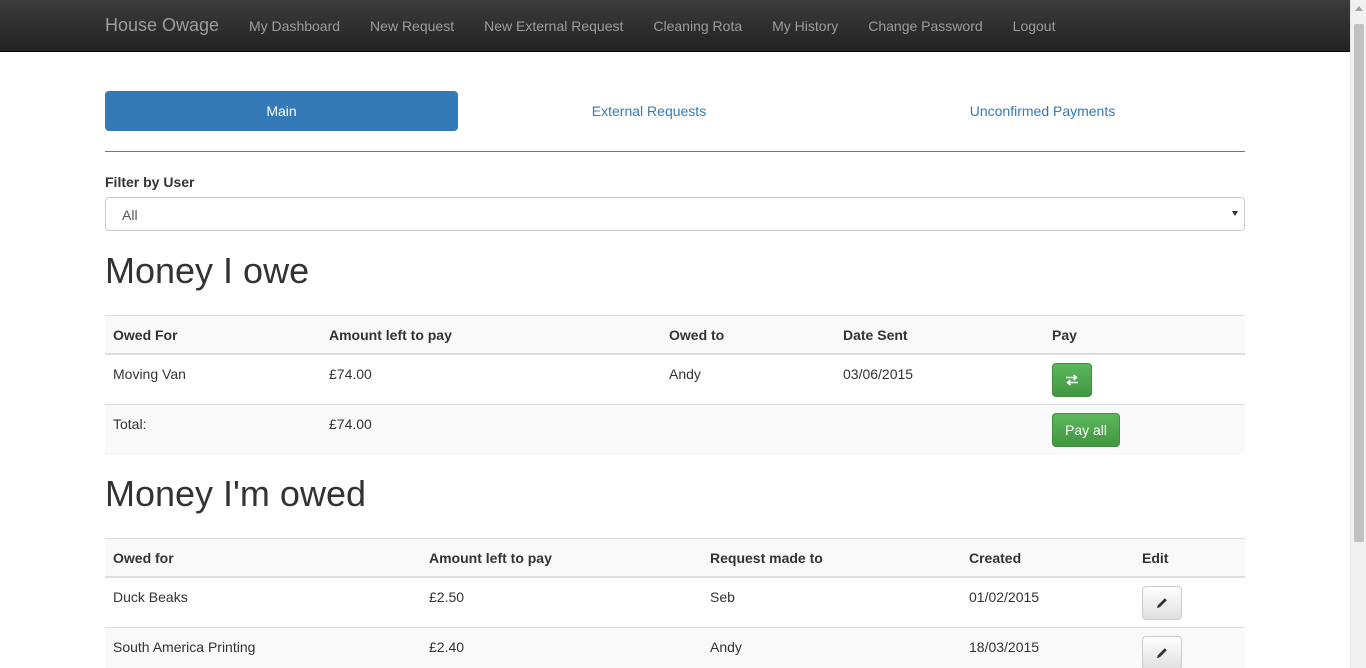 The width and height of the screenshot is (1366, 668). Describe the element at coordinates (697, 335) in the screenshot. I see `column-header: Owed to` at that location.